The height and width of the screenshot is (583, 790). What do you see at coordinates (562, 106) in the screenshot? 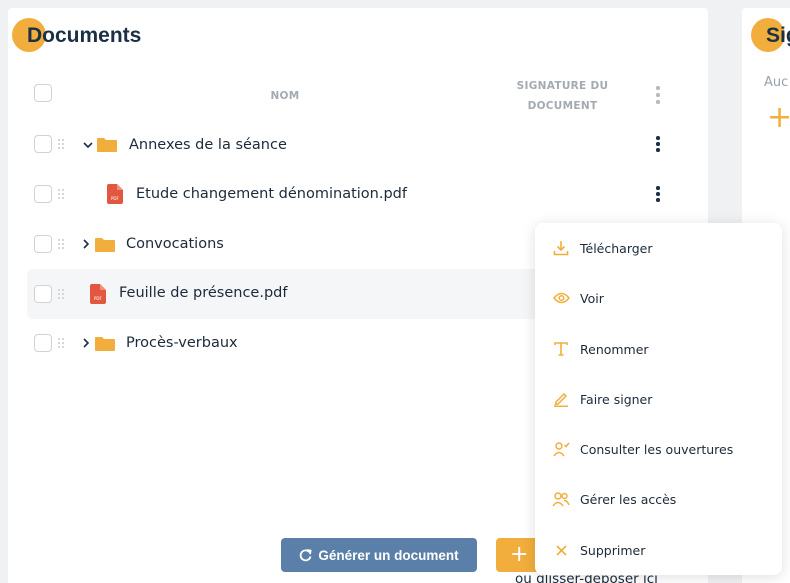
I see `header-signature-line2: DOCUMENT` at bounding box center [562, 106].